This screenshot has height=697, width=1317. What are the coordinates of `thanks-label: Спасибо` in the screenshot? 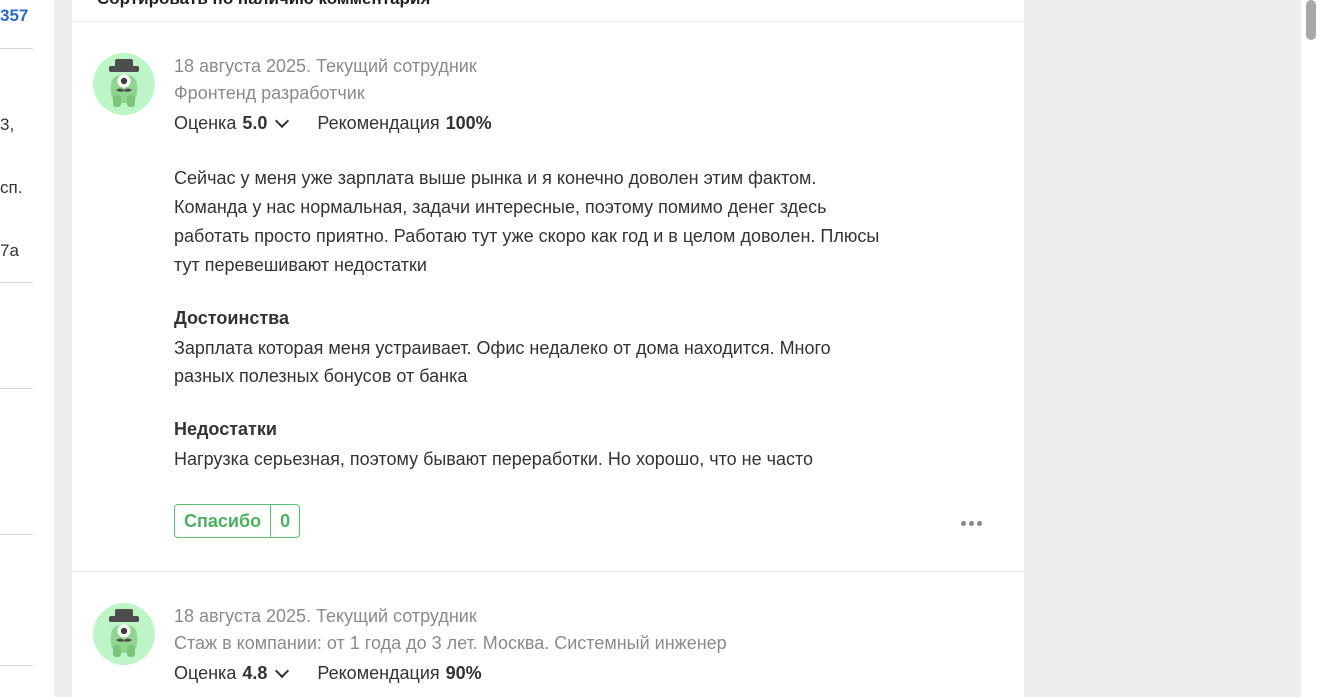 It's located at (222, 521).